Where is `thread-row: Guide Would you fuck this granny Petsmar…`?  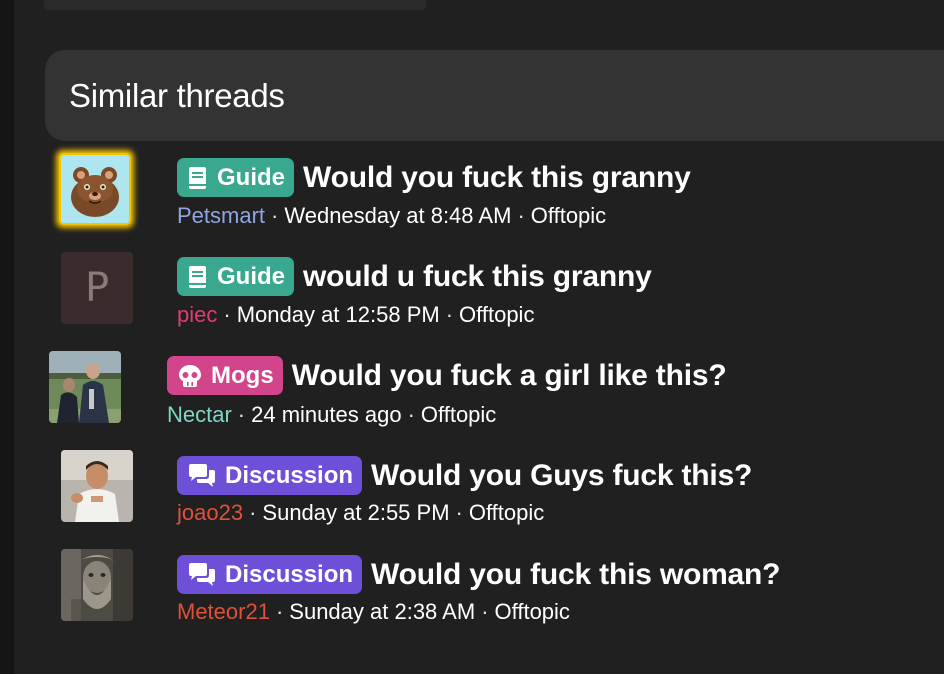
thread-row: Guide Would you fuck this granny Petsmar… is located at coordinates (472, 195).